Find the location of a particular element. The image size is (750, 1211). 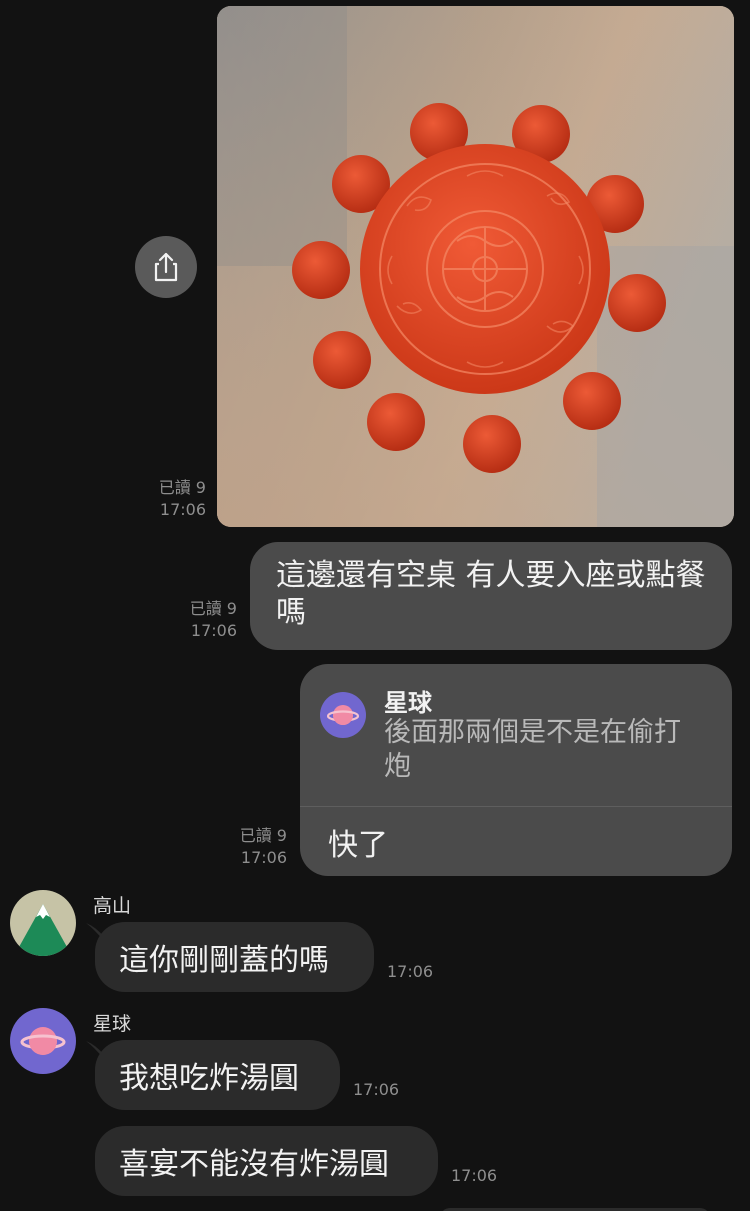

quoted-text: 後面那兩個是不是在偷打炮 is located at coordinates (532, 749).